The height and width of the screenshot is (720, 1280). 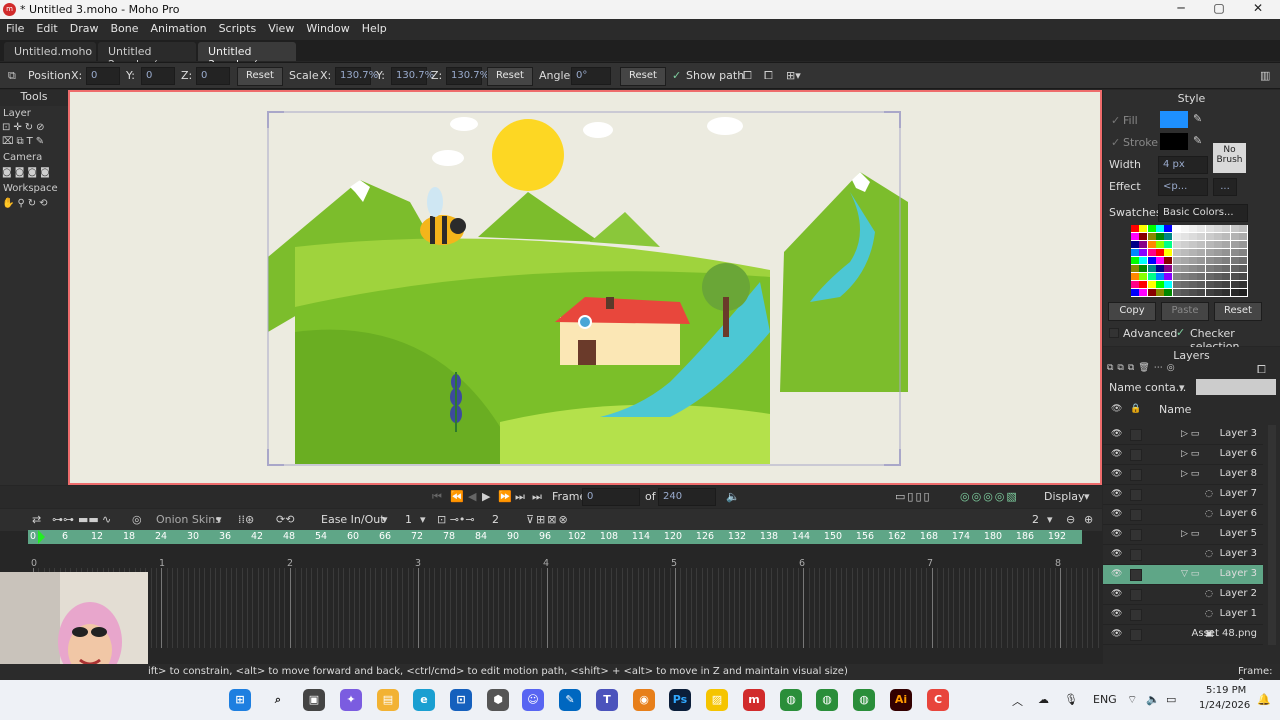 What do you see at coordinates (27, 172) in the screenshot?
I see `camera-tools-row: ◙◙◙◙` at bounding box center [27, 172].